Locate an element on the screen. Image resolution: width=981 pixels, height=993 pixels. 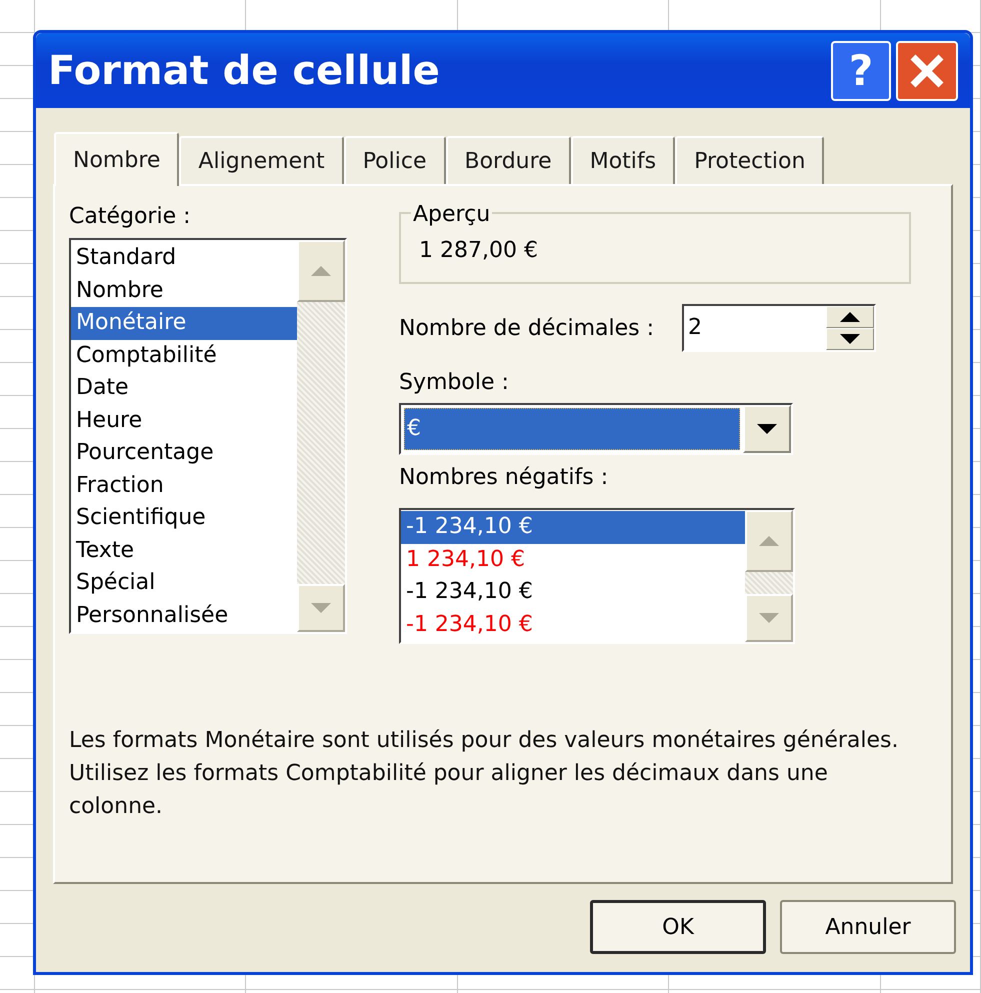
scroll-track is located at coordinates (769, 583).